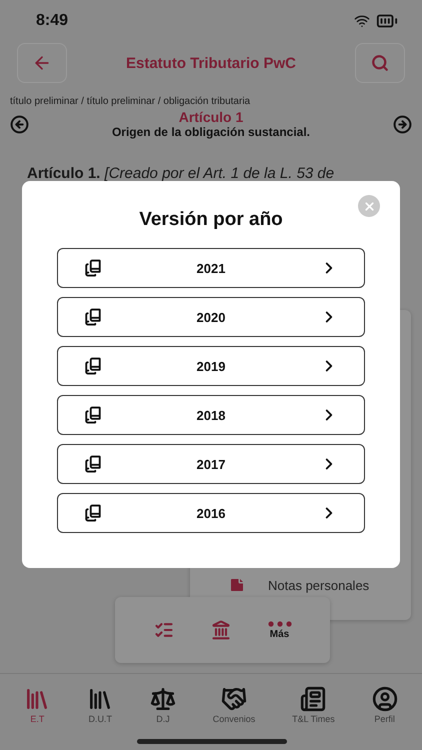 This screenshot has height=750, width=422. I want to click on bank-icon, so click(220, 630).